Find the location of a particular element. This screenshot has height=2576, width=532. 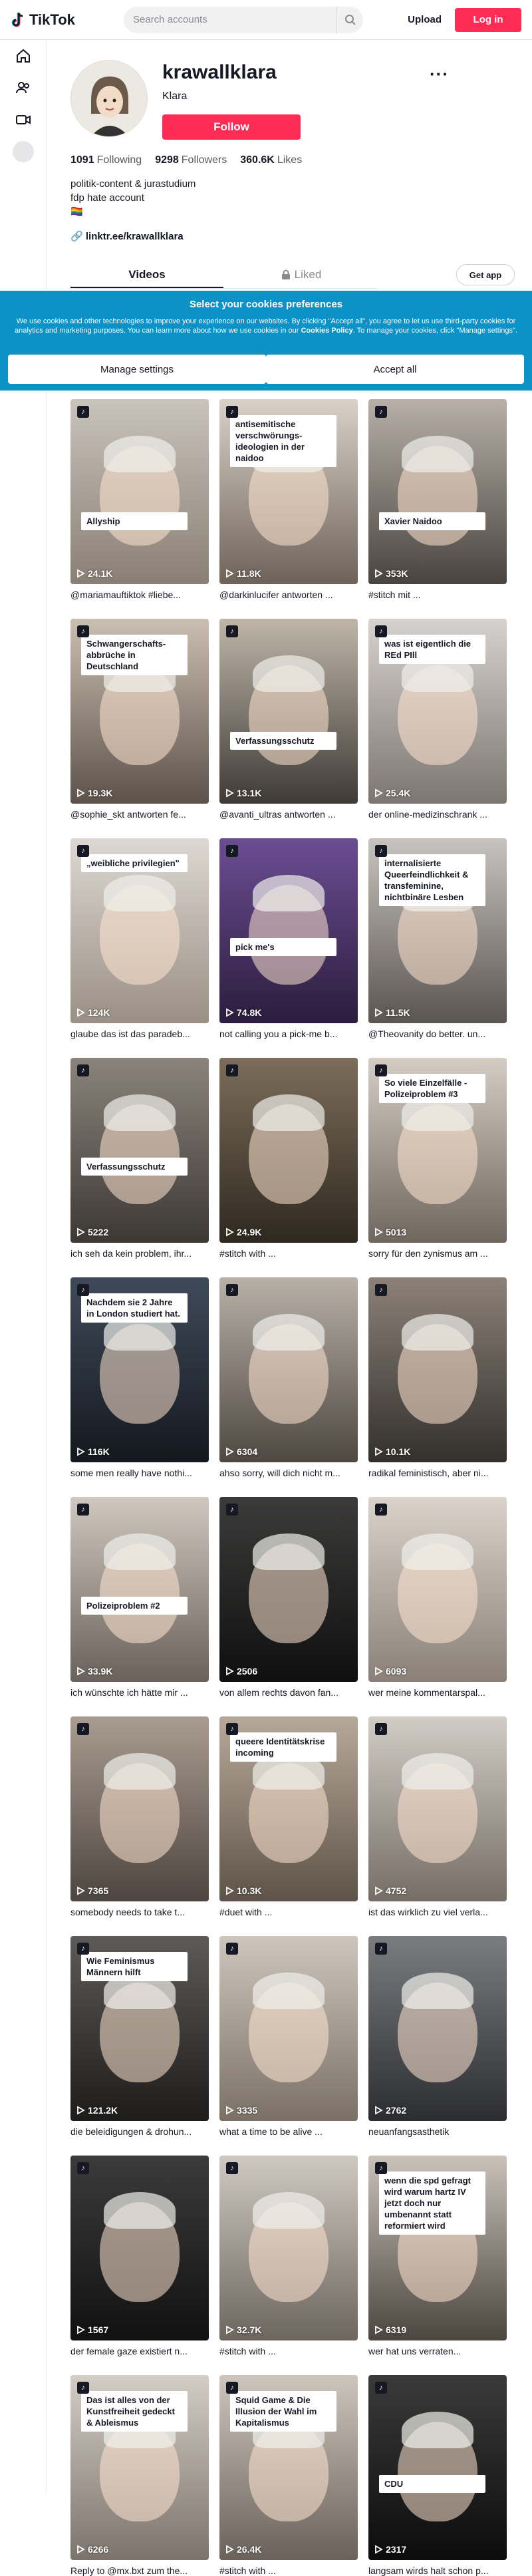

video-thumbnail: Wie Feminismus Männern hilft ♪ 121.2K is located at coordinates (139, 2028).